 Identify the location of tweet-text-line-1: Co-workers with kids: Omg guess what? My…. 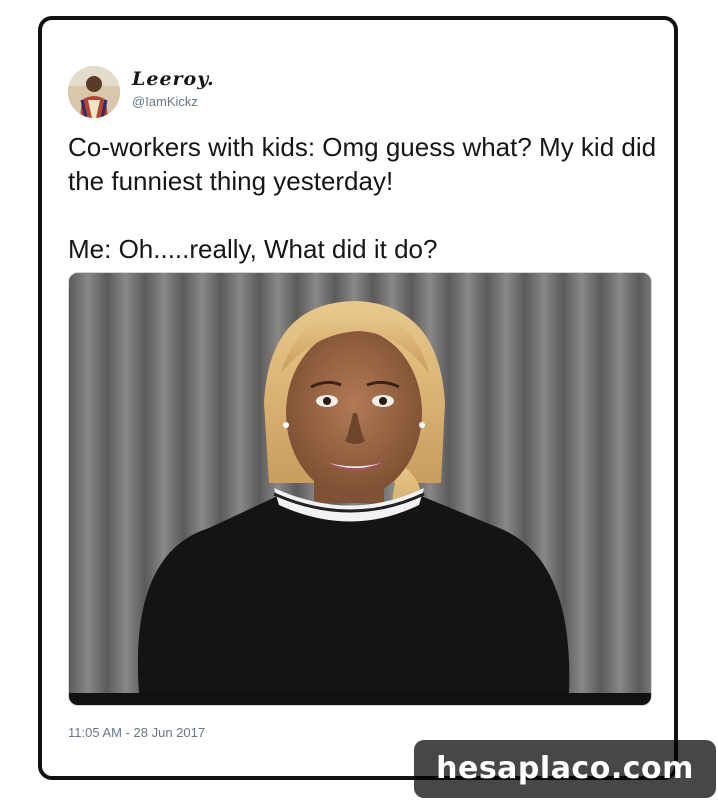
(362, 164).